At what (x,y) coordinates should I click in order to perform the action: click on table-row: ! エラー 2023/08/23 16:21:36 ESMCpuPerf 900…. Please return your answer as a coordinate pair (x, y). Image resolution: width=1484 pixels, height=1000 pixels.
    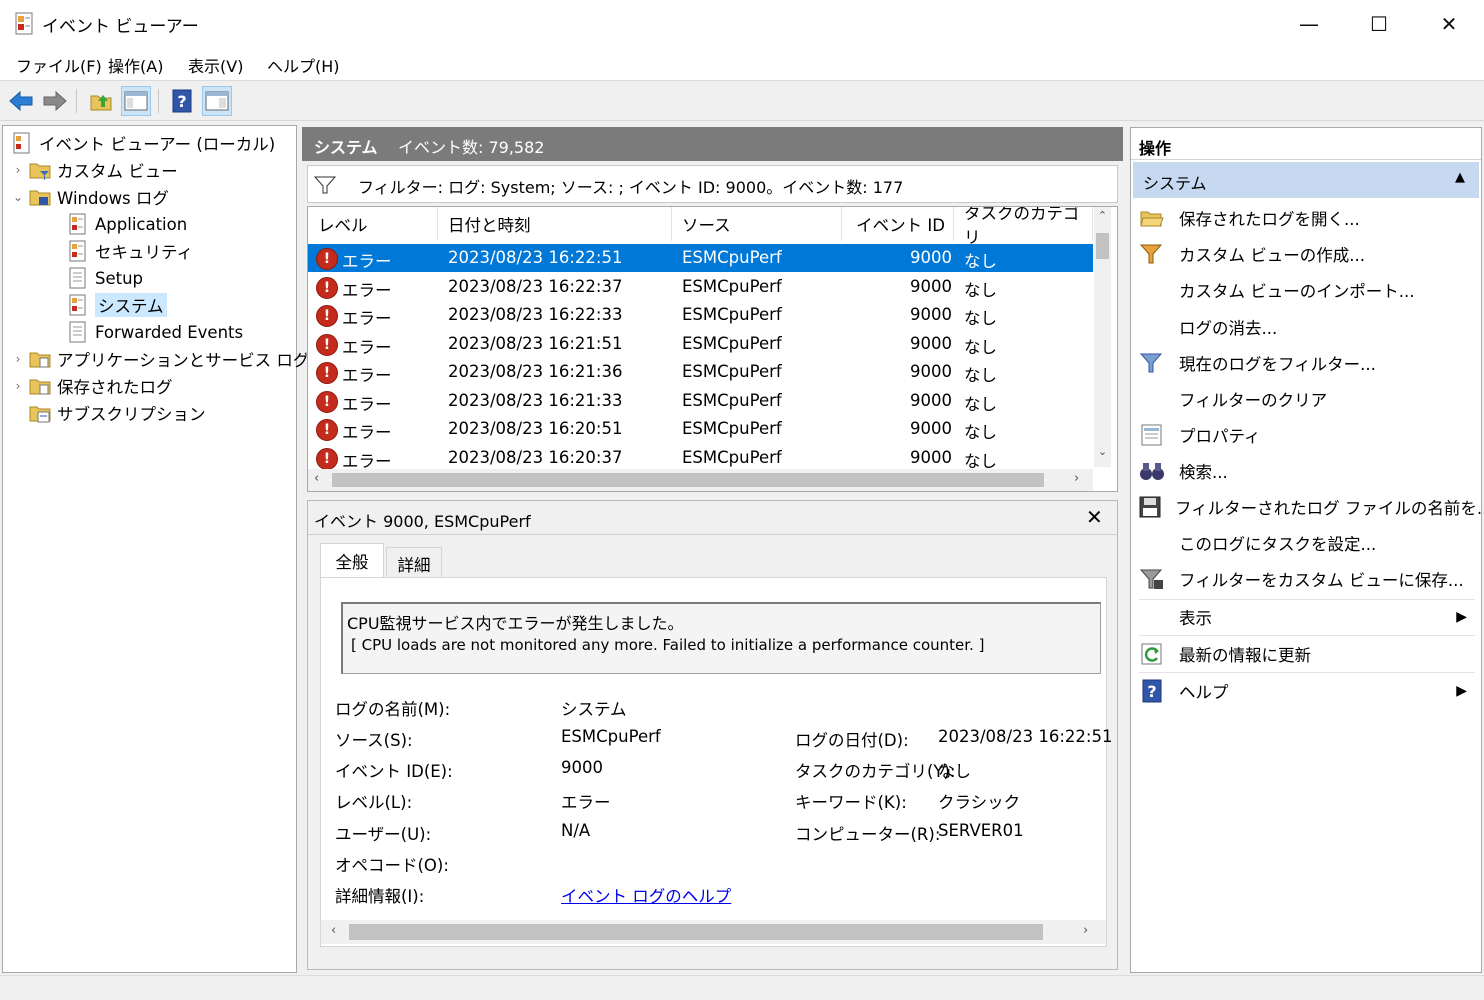
    Looking at the image, I should click on (700, 372).